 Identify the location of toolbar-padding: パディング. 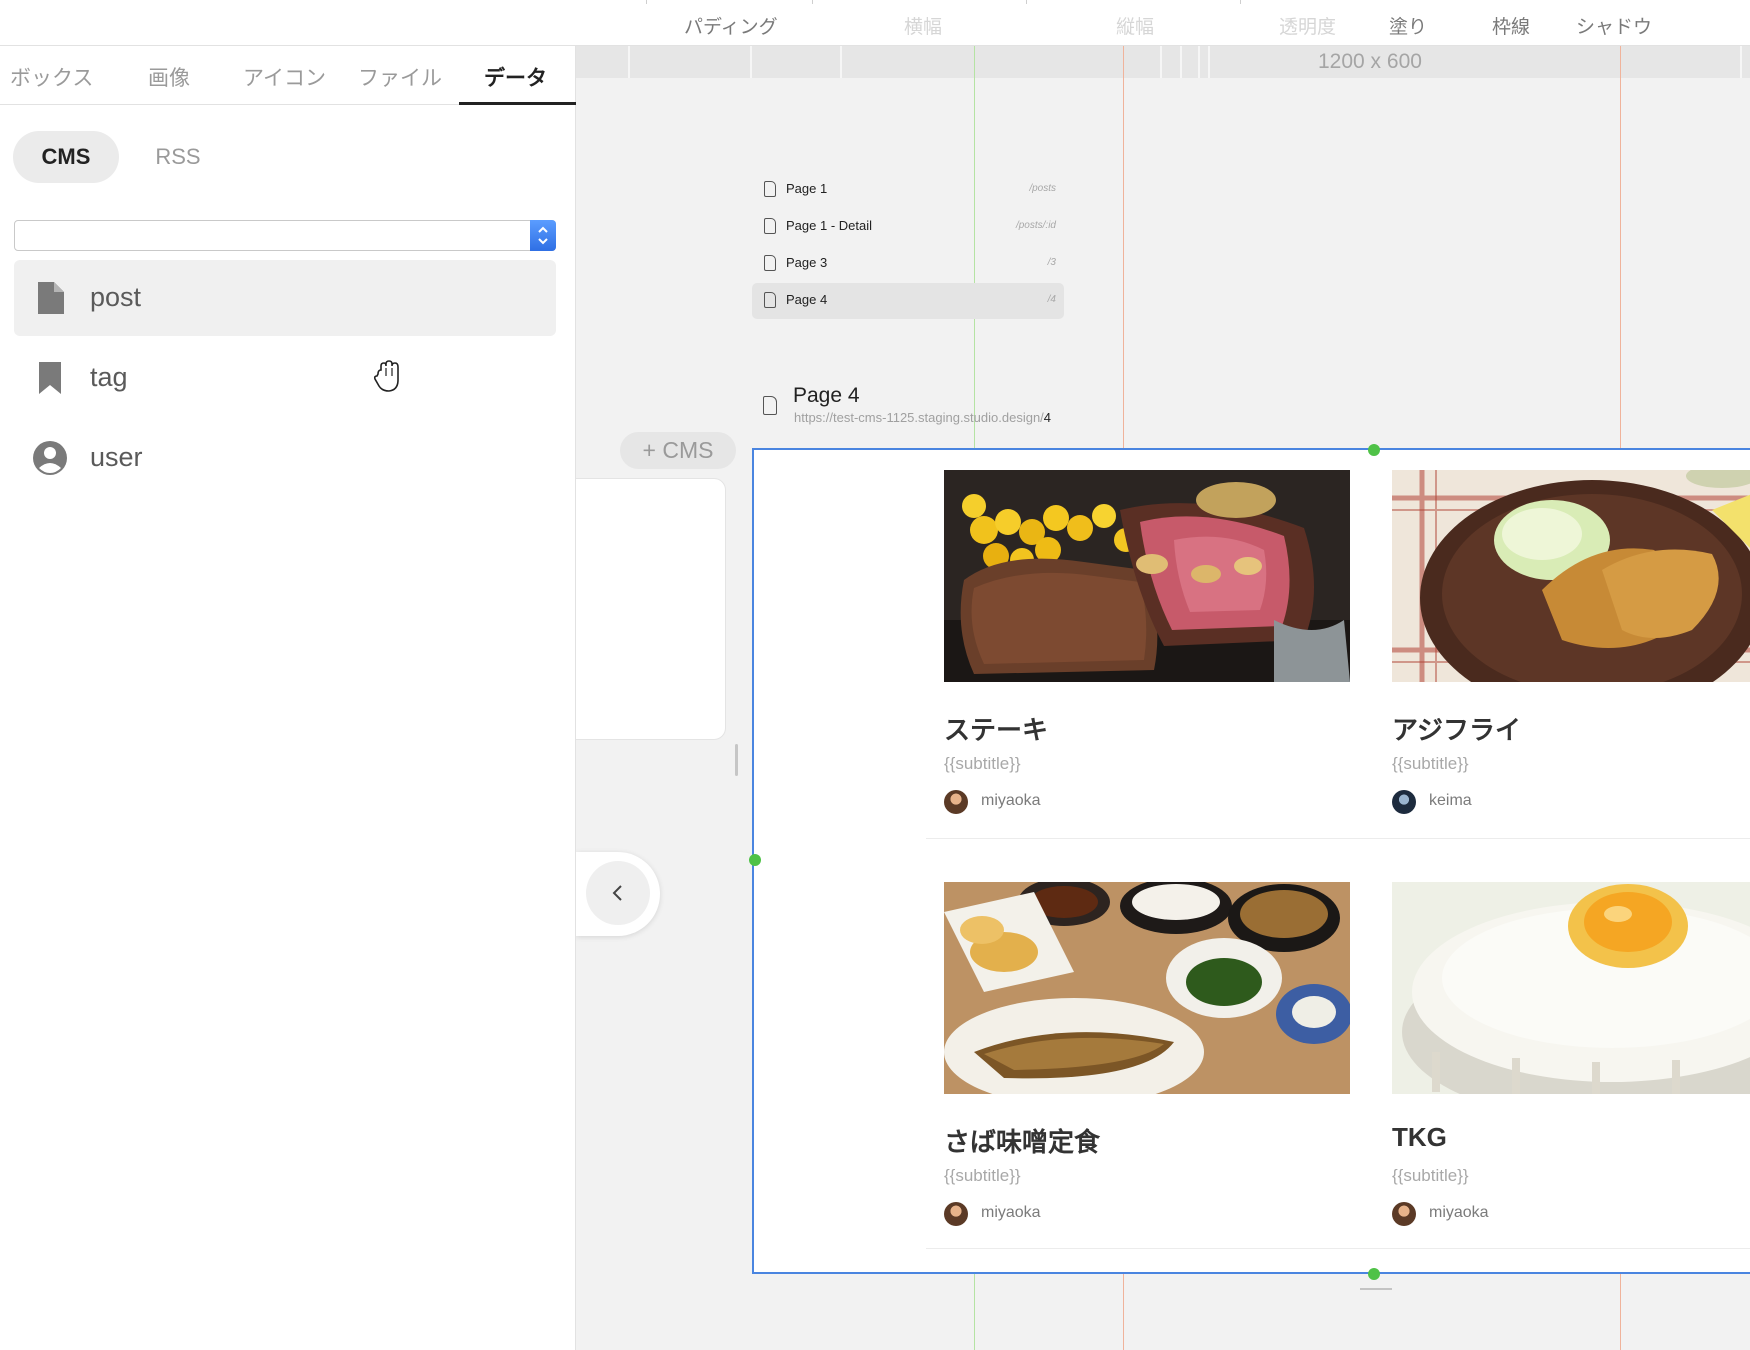
(731, 25).